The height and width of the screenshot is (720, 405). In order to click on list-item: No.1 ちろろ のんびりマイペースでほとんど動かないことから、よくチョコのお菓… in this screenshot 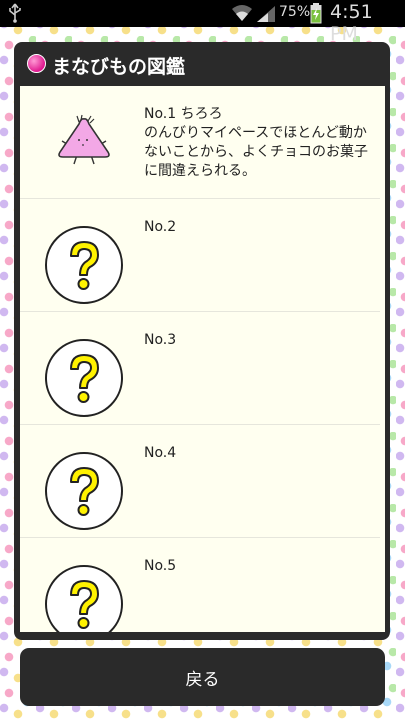, I will do `click(202, 142)`.